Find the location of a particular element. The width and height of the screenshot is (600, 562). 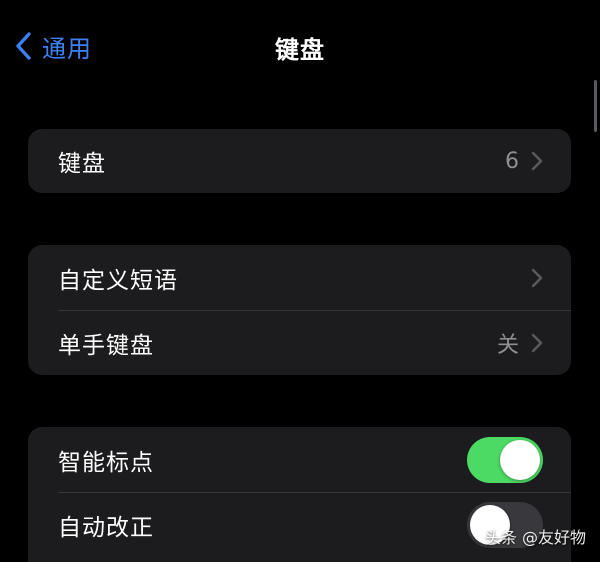

watermark: 头条 @友好物 is located at coordinates (535, 537).